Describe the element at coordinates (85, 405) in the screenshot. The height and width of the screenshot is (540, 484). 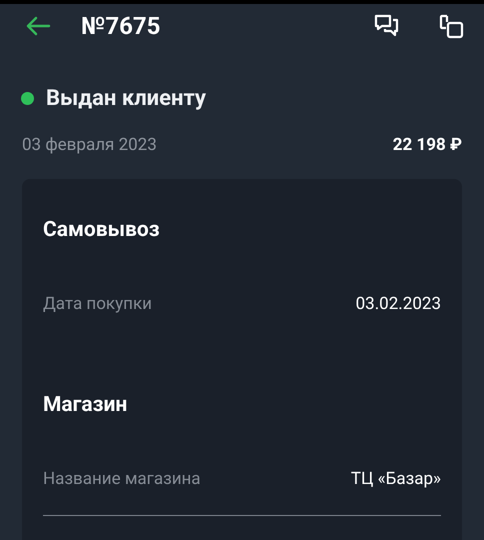
I see `section-title: Магазин` at that location.